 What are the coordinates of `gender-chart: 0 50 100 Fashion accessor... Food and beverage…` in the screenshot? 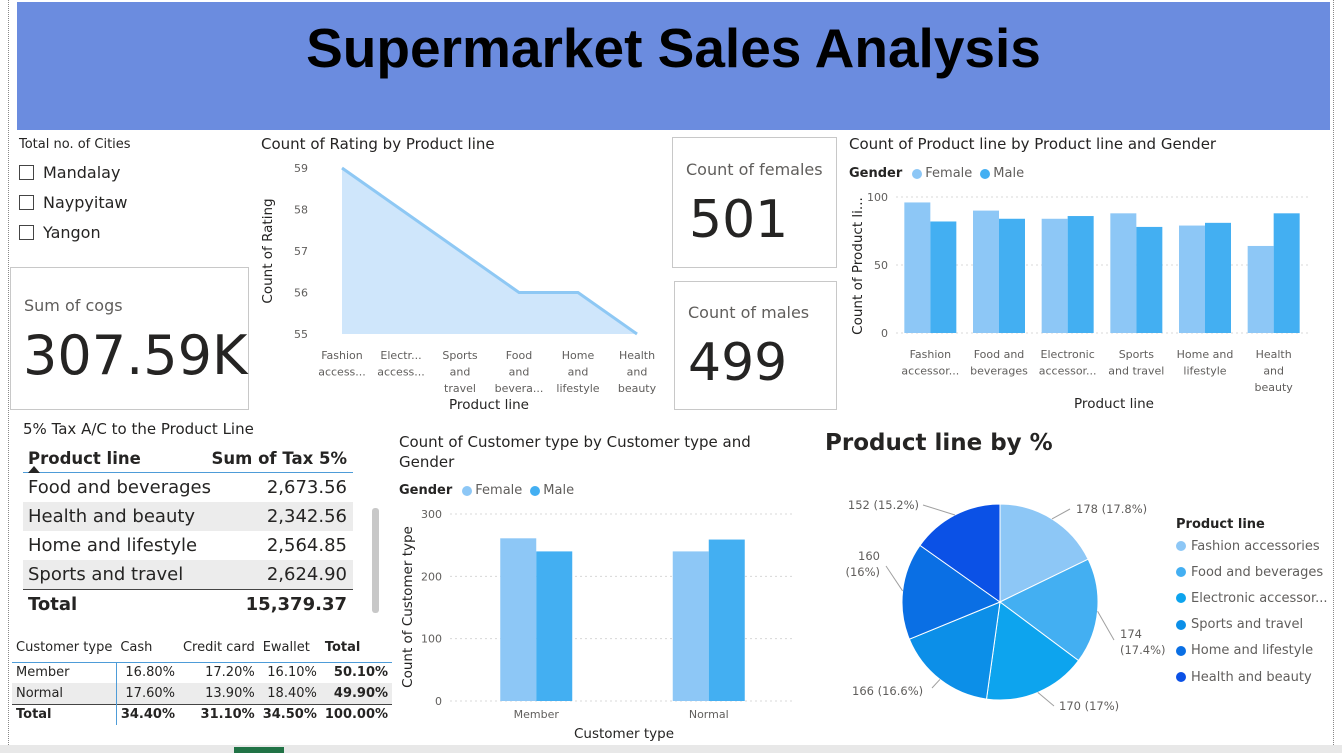 It's located at (1080, 300).